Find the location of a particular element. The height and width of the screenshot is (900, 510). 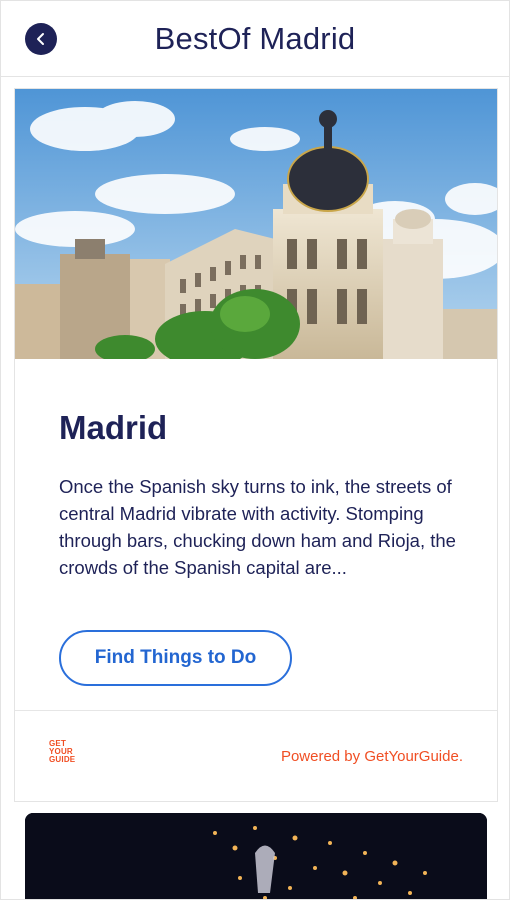

card-title: Madrid is located at coordinates (113, 427).